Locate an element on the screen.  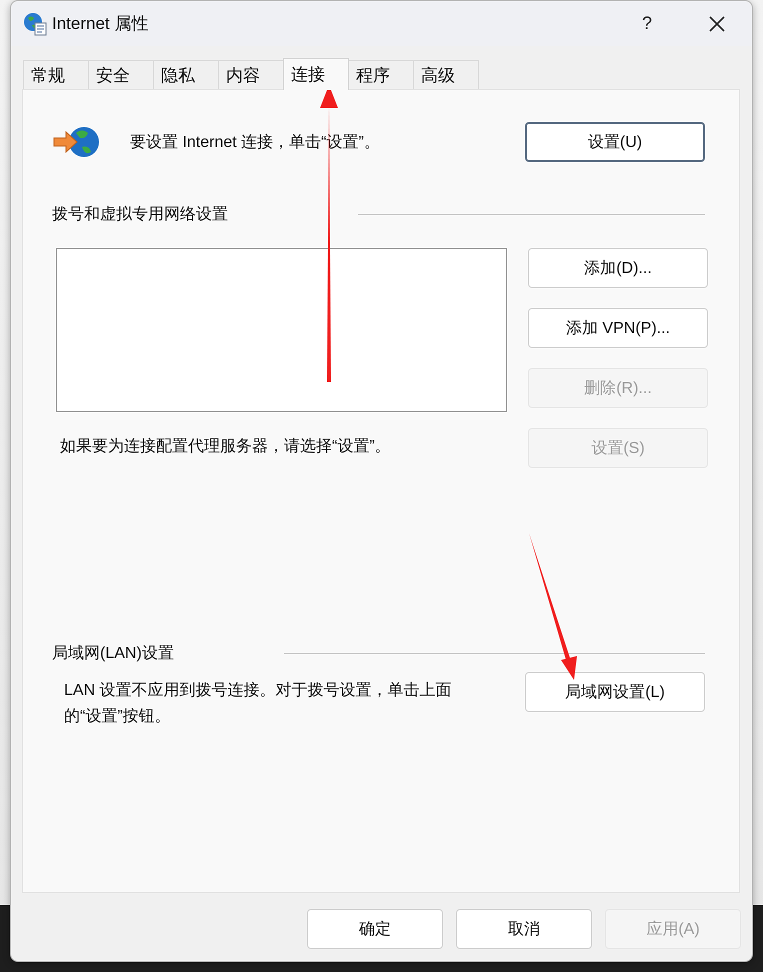
setup-button: 设置(U) is located at coordinates (615, 142).